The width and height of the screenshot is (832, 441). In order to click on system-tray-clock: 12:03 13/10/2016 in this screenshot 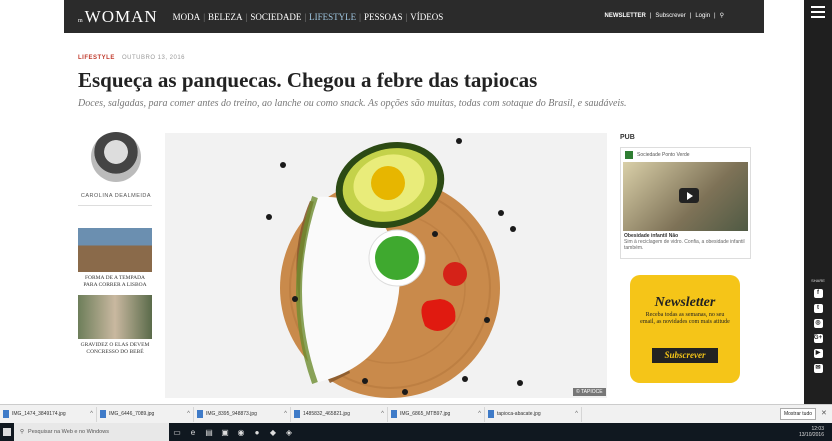, I will do `click(811, 432)`.